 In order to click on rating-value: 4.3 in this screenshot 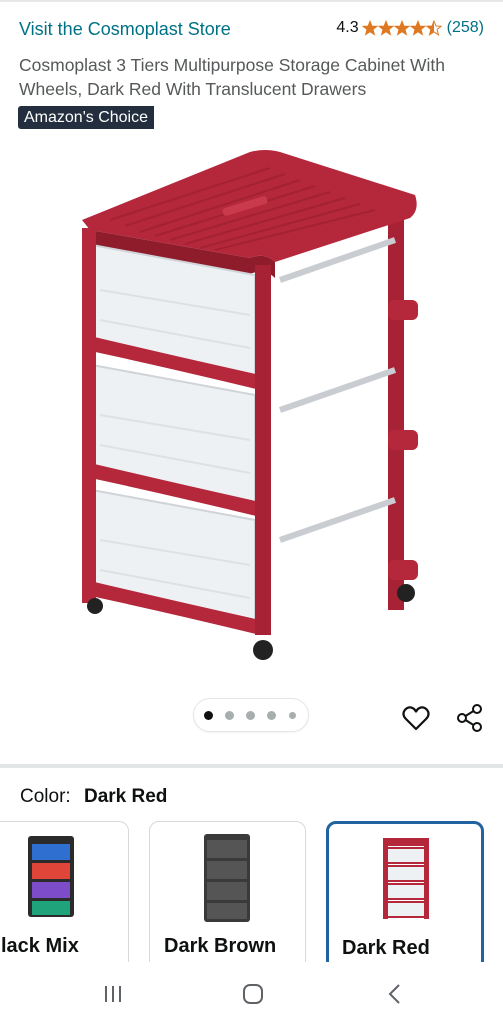, I will do `click(347, 27)`.